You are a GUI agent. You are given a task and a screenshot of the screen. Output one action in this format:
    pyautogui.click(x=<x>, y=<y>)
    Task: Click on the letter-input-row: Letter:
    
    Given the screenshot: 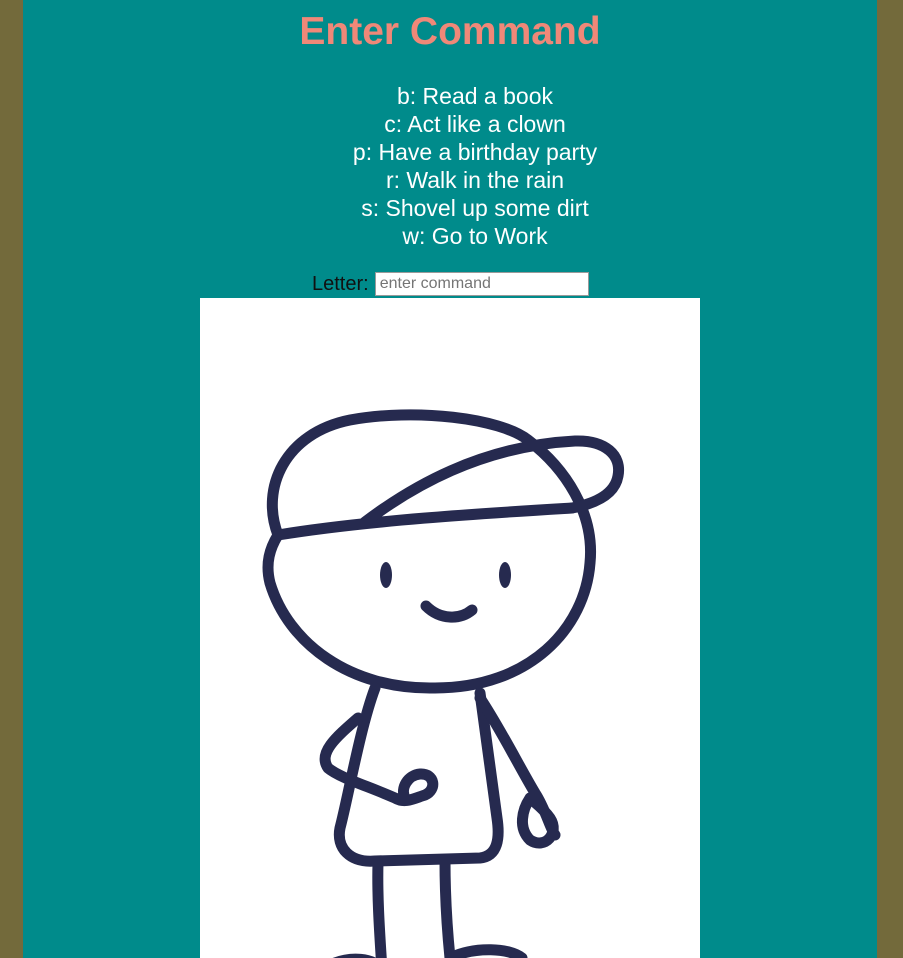 What is the action you would take?
    pyautogui.click(x=450, y=284)
    